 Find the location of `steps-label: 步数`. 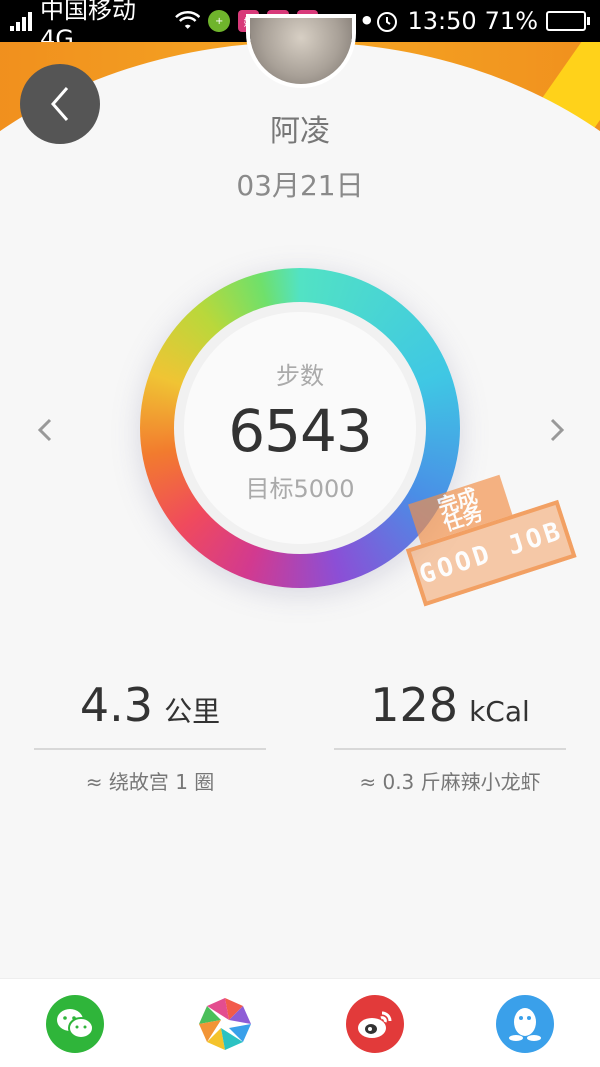

steps-label: 步数 is located at coordinates (300, 376).